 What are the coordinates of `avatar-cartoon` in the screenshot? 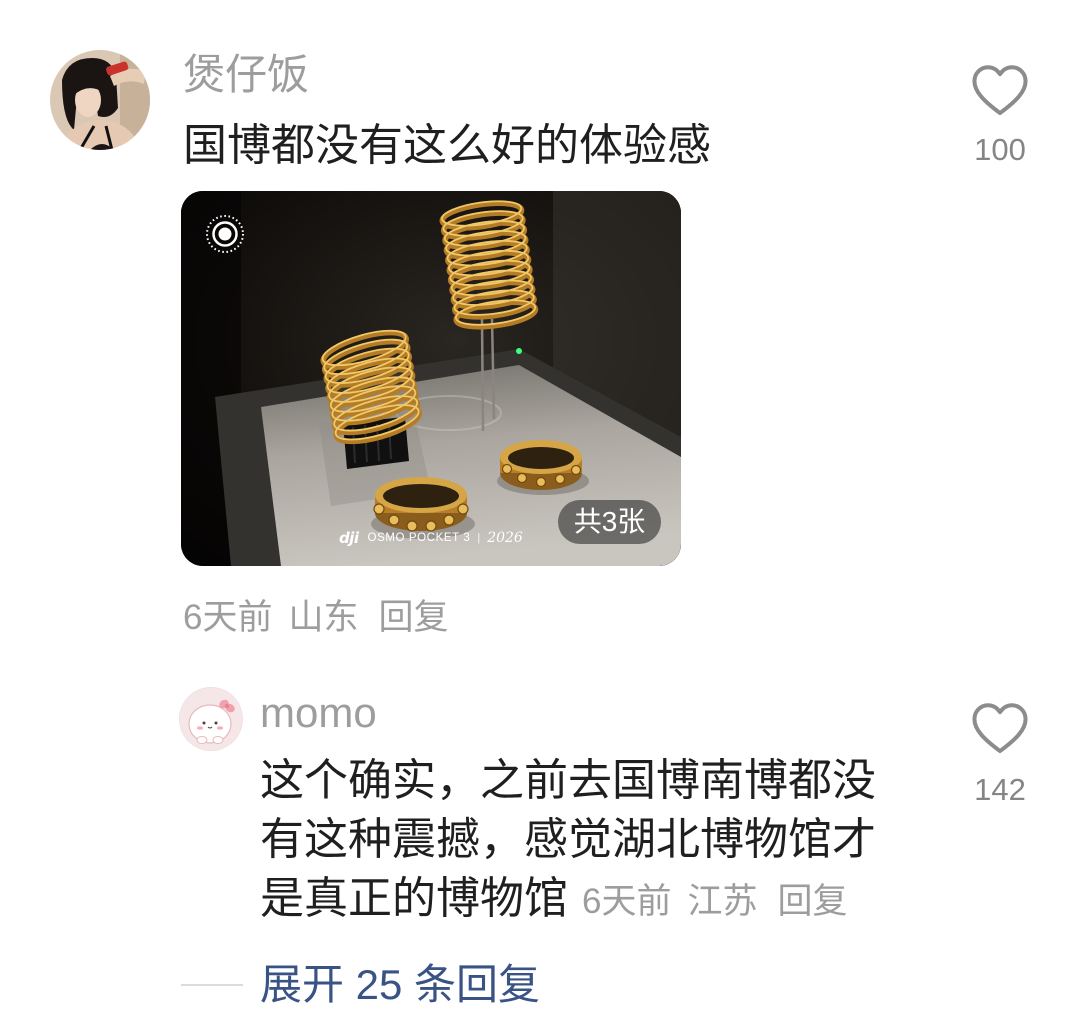 It's located at (211, 719).